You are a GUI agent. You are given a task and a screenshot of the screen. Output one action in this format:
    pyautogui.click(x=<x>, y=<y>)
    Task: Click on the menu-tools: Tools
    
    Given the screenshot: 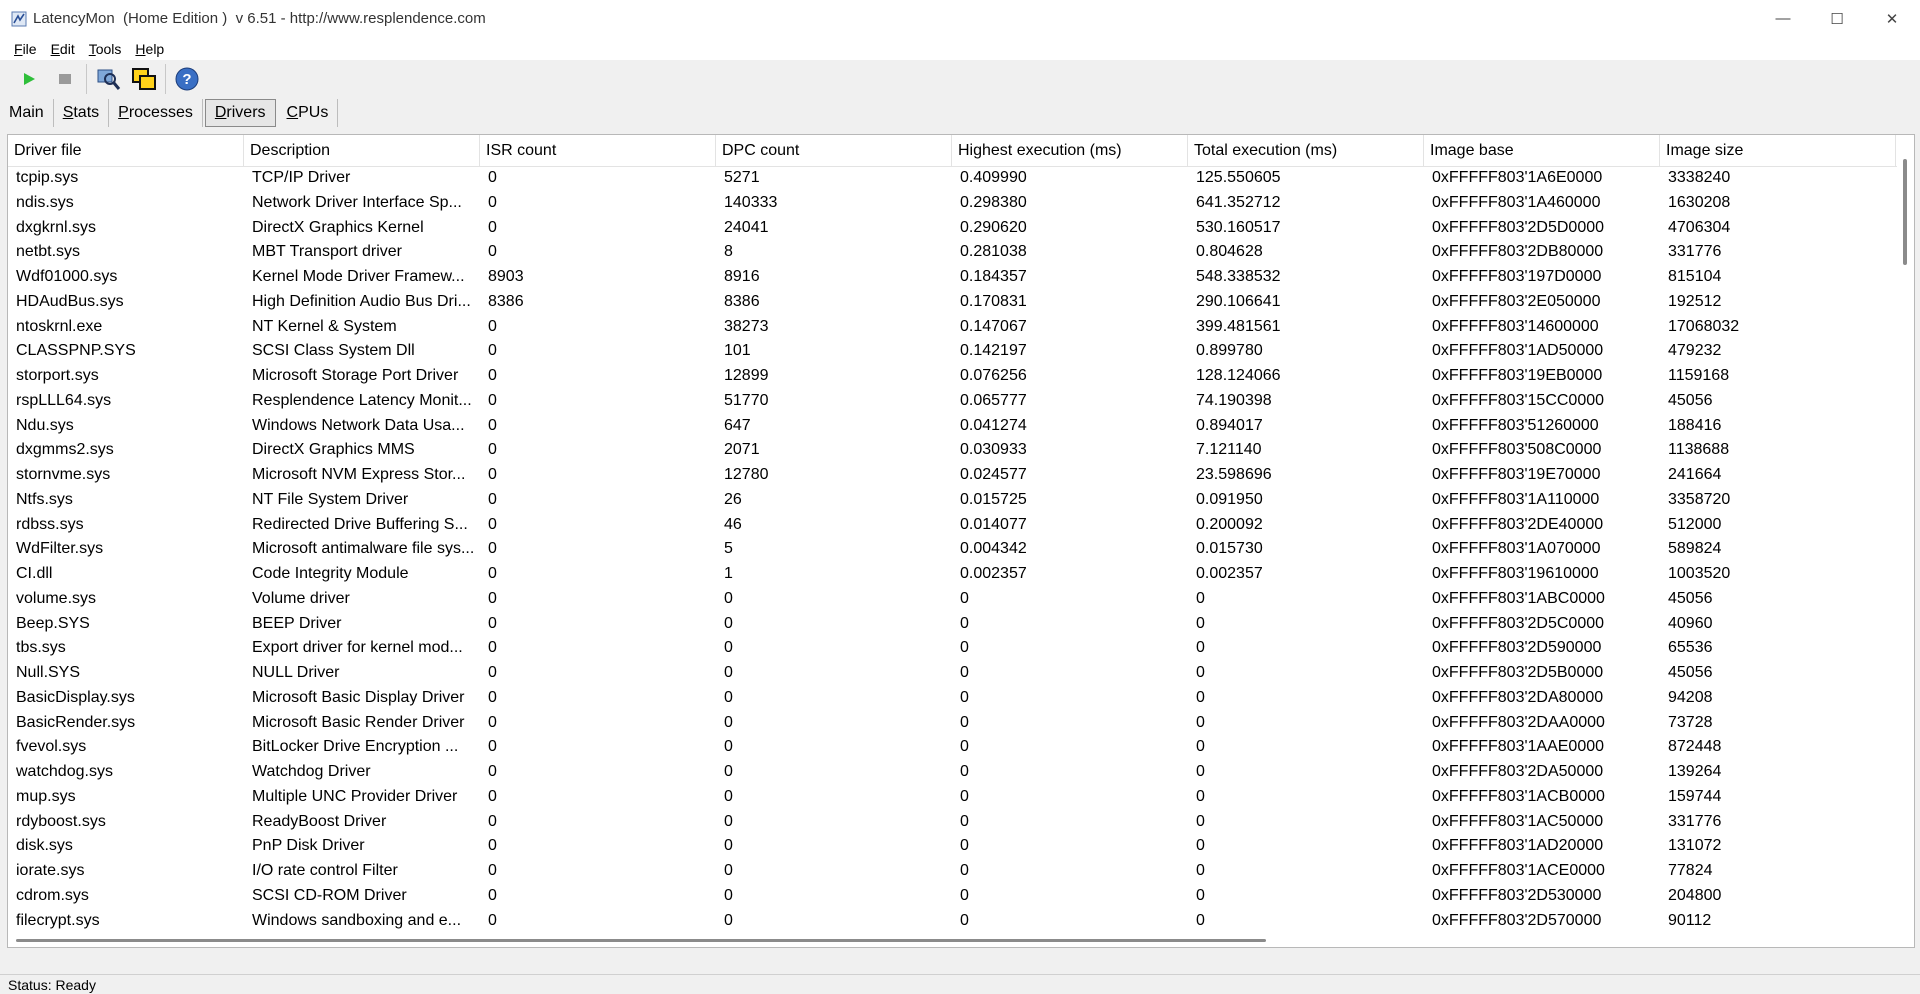 What is the action you would take?
    pyautogui.click(x=105, y=49)
    